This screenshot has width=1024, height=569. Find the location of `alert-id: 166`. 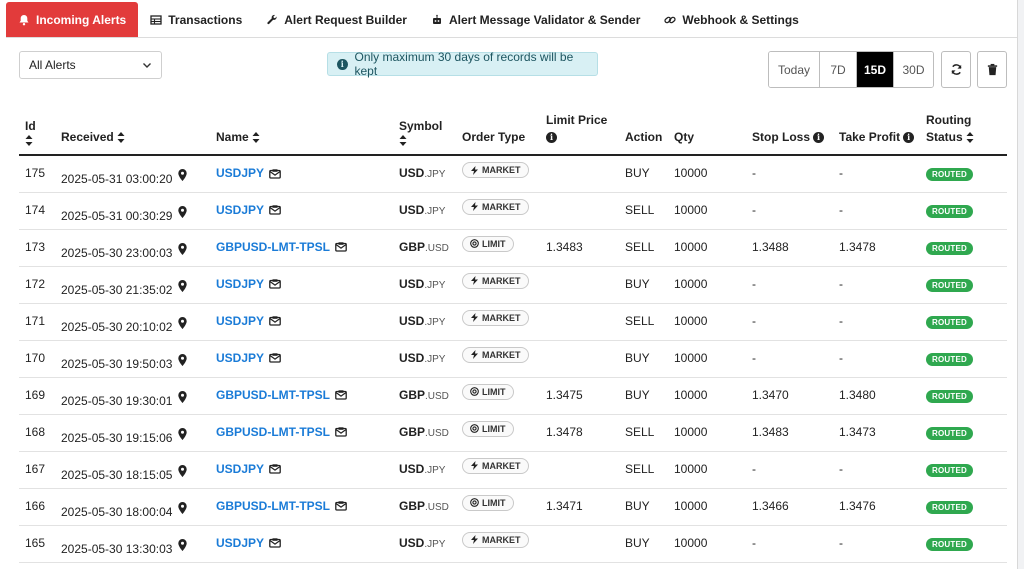

alert-id: 166 is located at coordinates (35, 505).